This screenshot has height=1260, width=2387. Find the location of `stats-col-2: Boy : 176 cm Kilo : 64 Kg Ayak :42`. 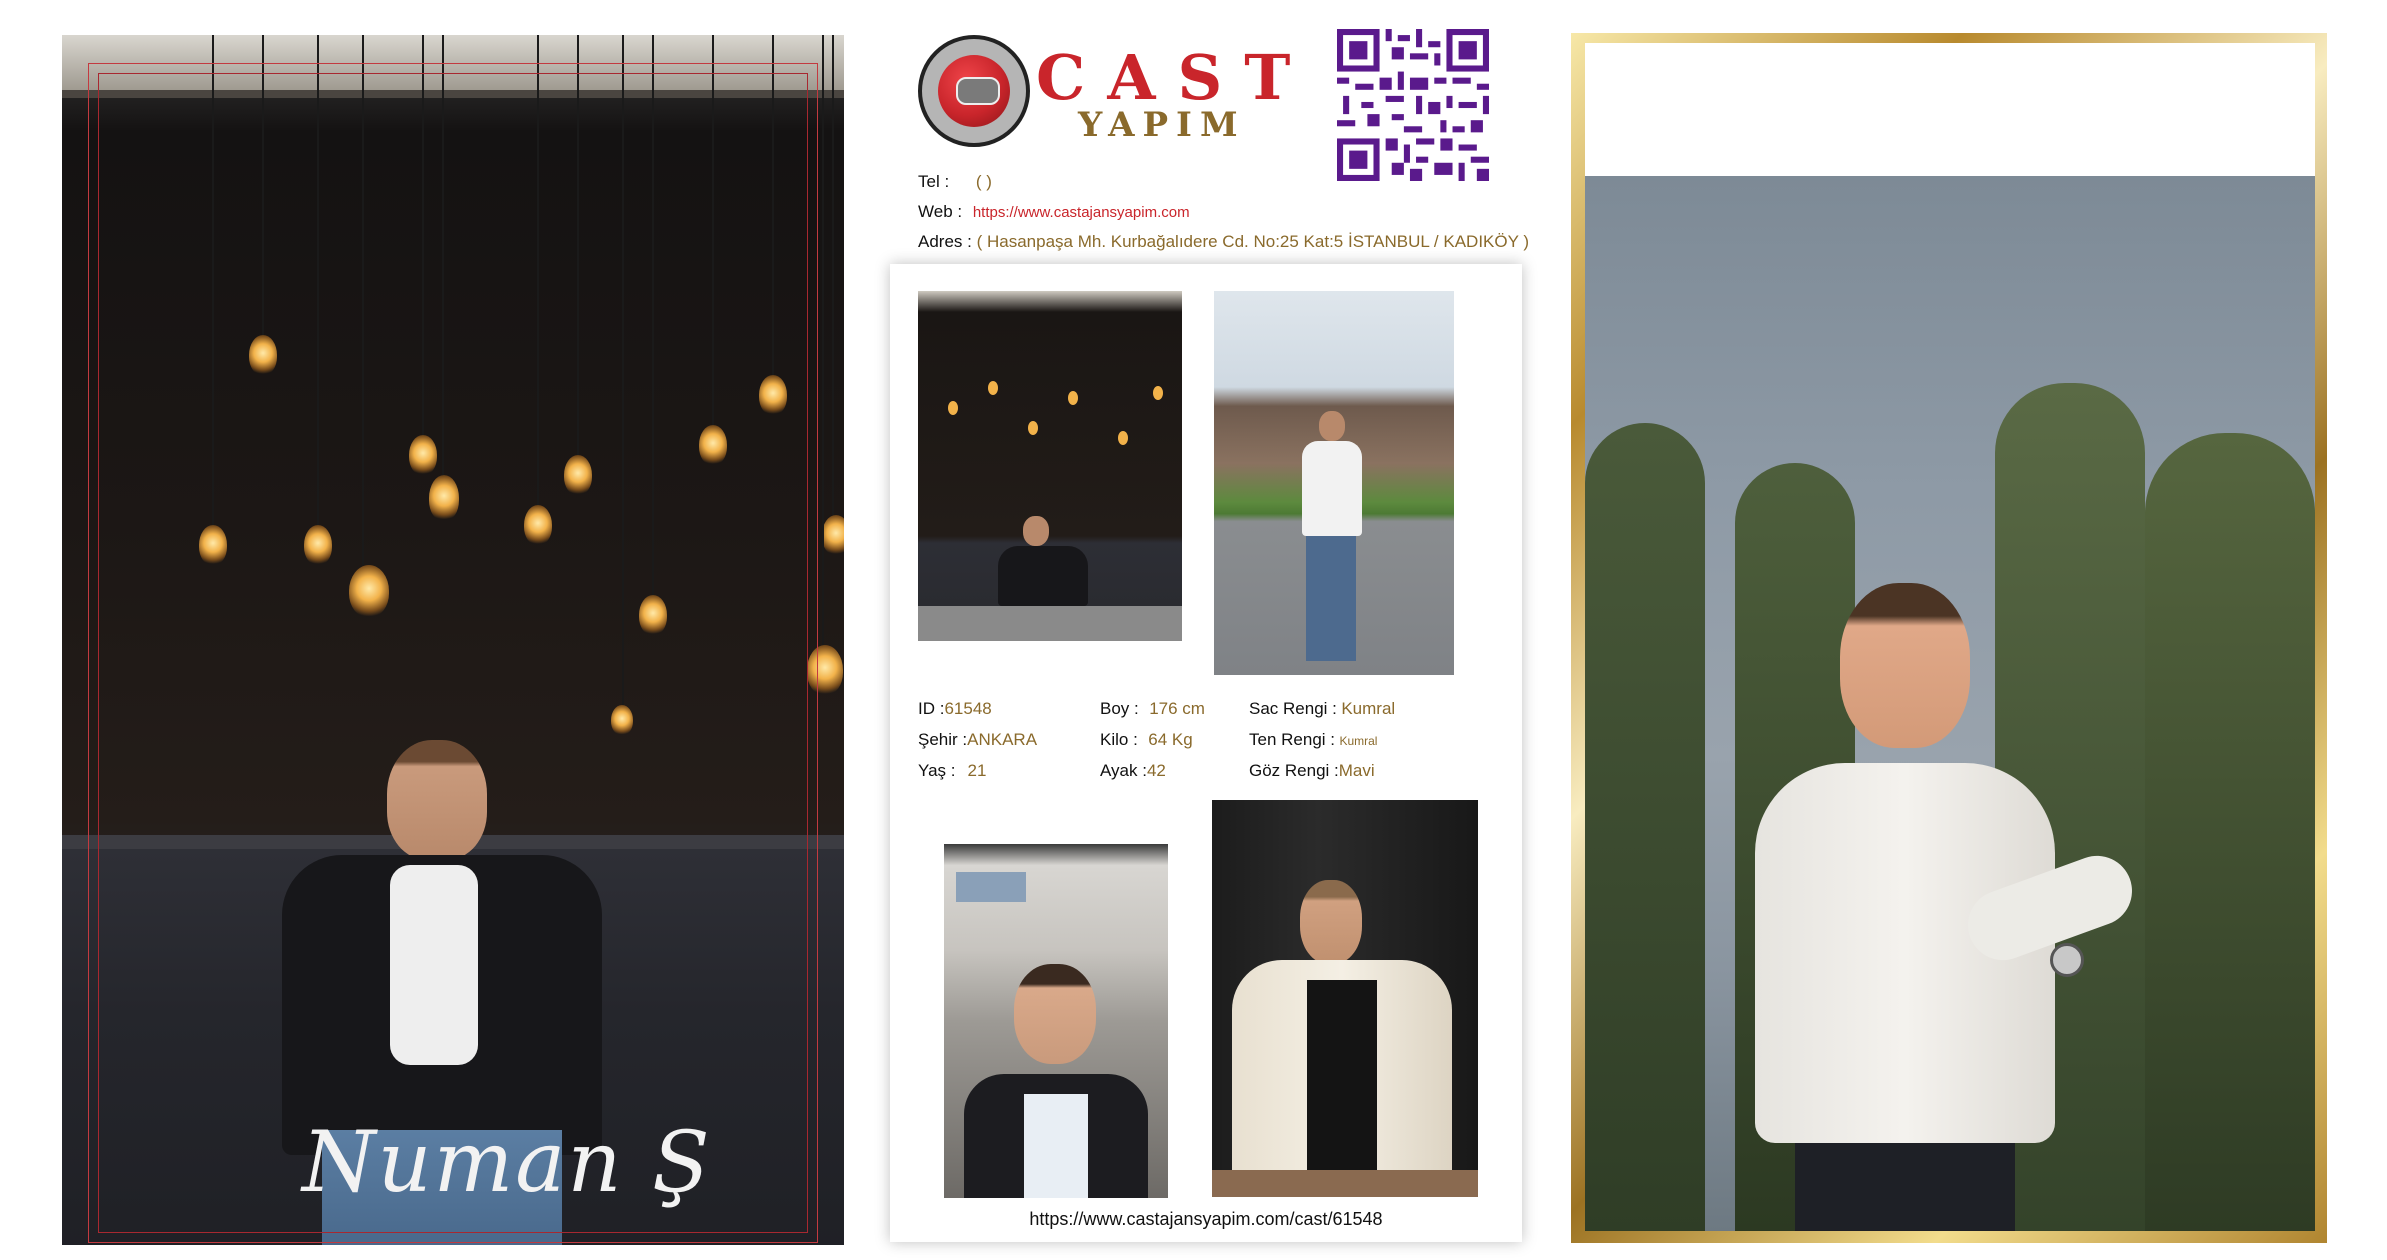

stats-col-2: Boy : 176 cm Kilo : 64 Kg Ayak :42 is located at coordinates (1152, 740).